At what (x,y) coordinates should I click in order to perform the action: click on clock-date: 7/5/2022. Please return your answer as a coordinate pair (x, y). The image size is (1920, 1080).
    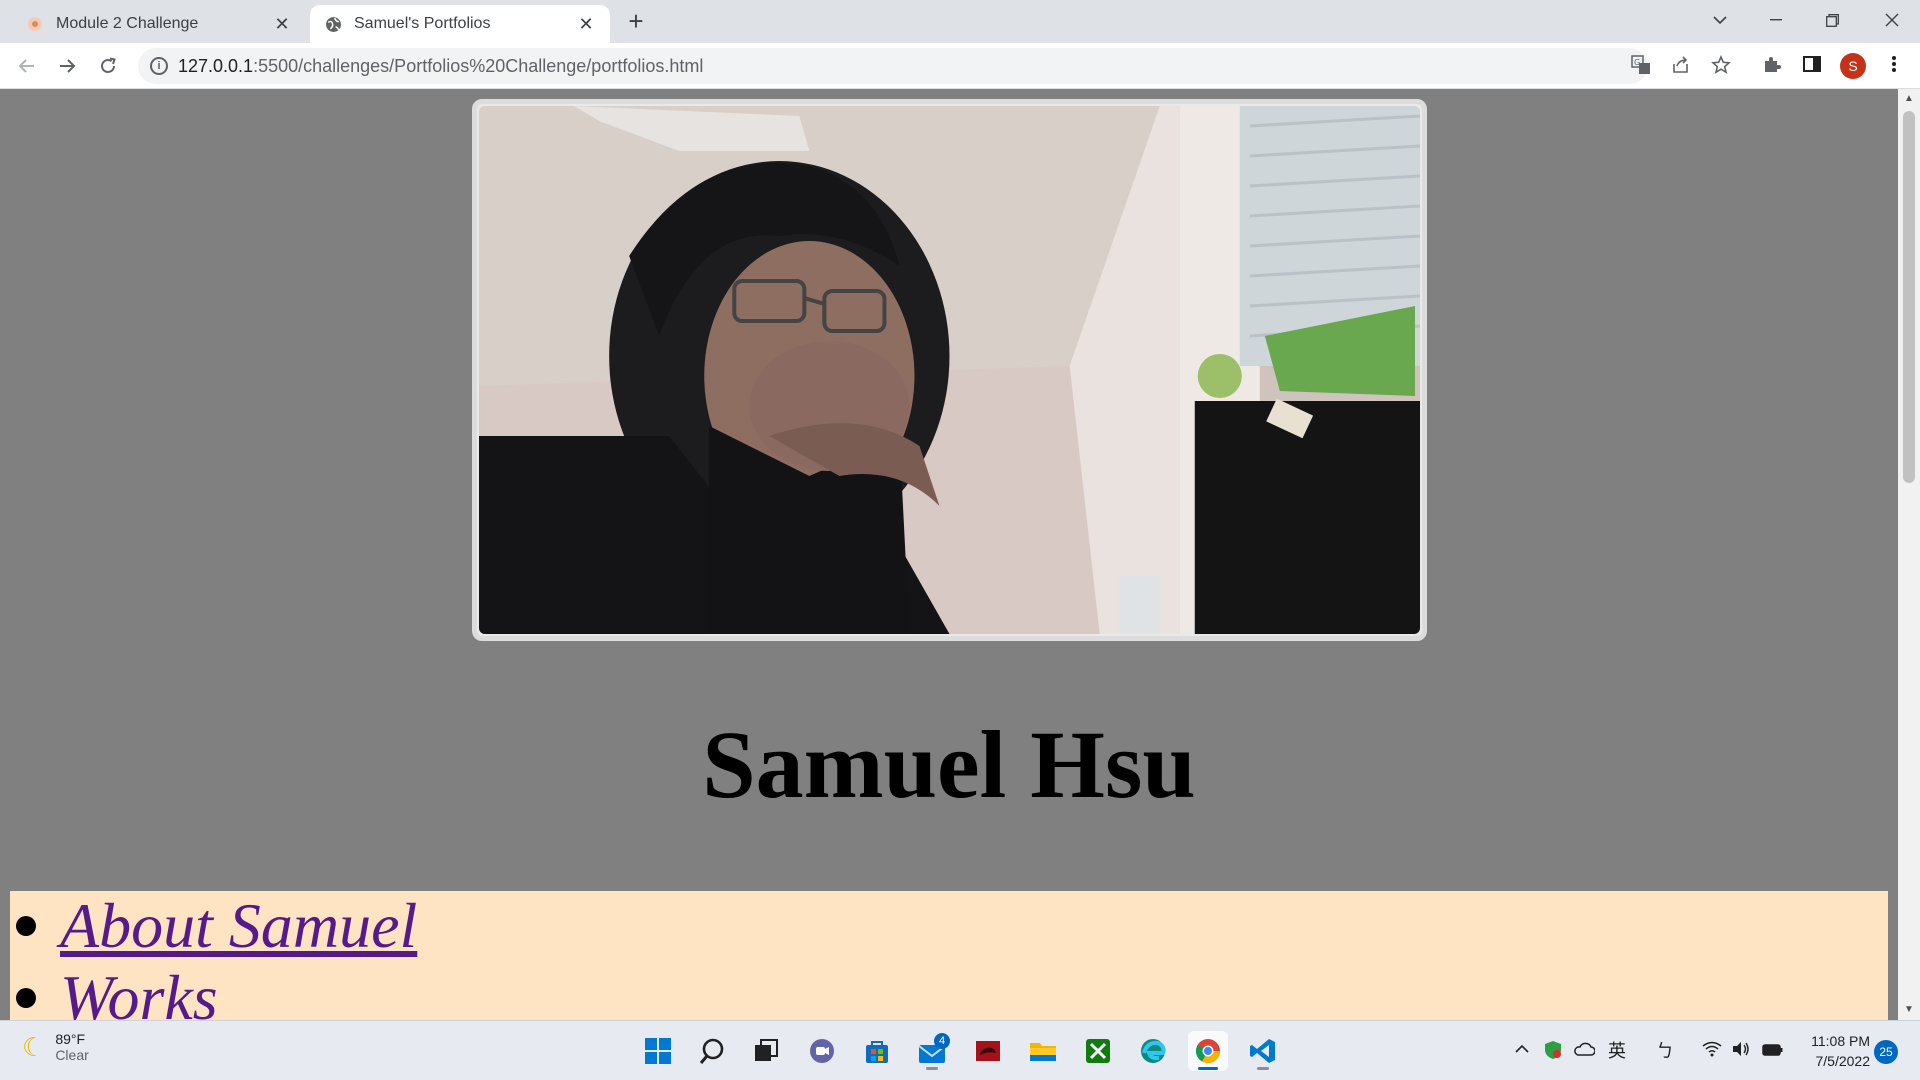
    Looking at the image, I should click on (1843, 1061).